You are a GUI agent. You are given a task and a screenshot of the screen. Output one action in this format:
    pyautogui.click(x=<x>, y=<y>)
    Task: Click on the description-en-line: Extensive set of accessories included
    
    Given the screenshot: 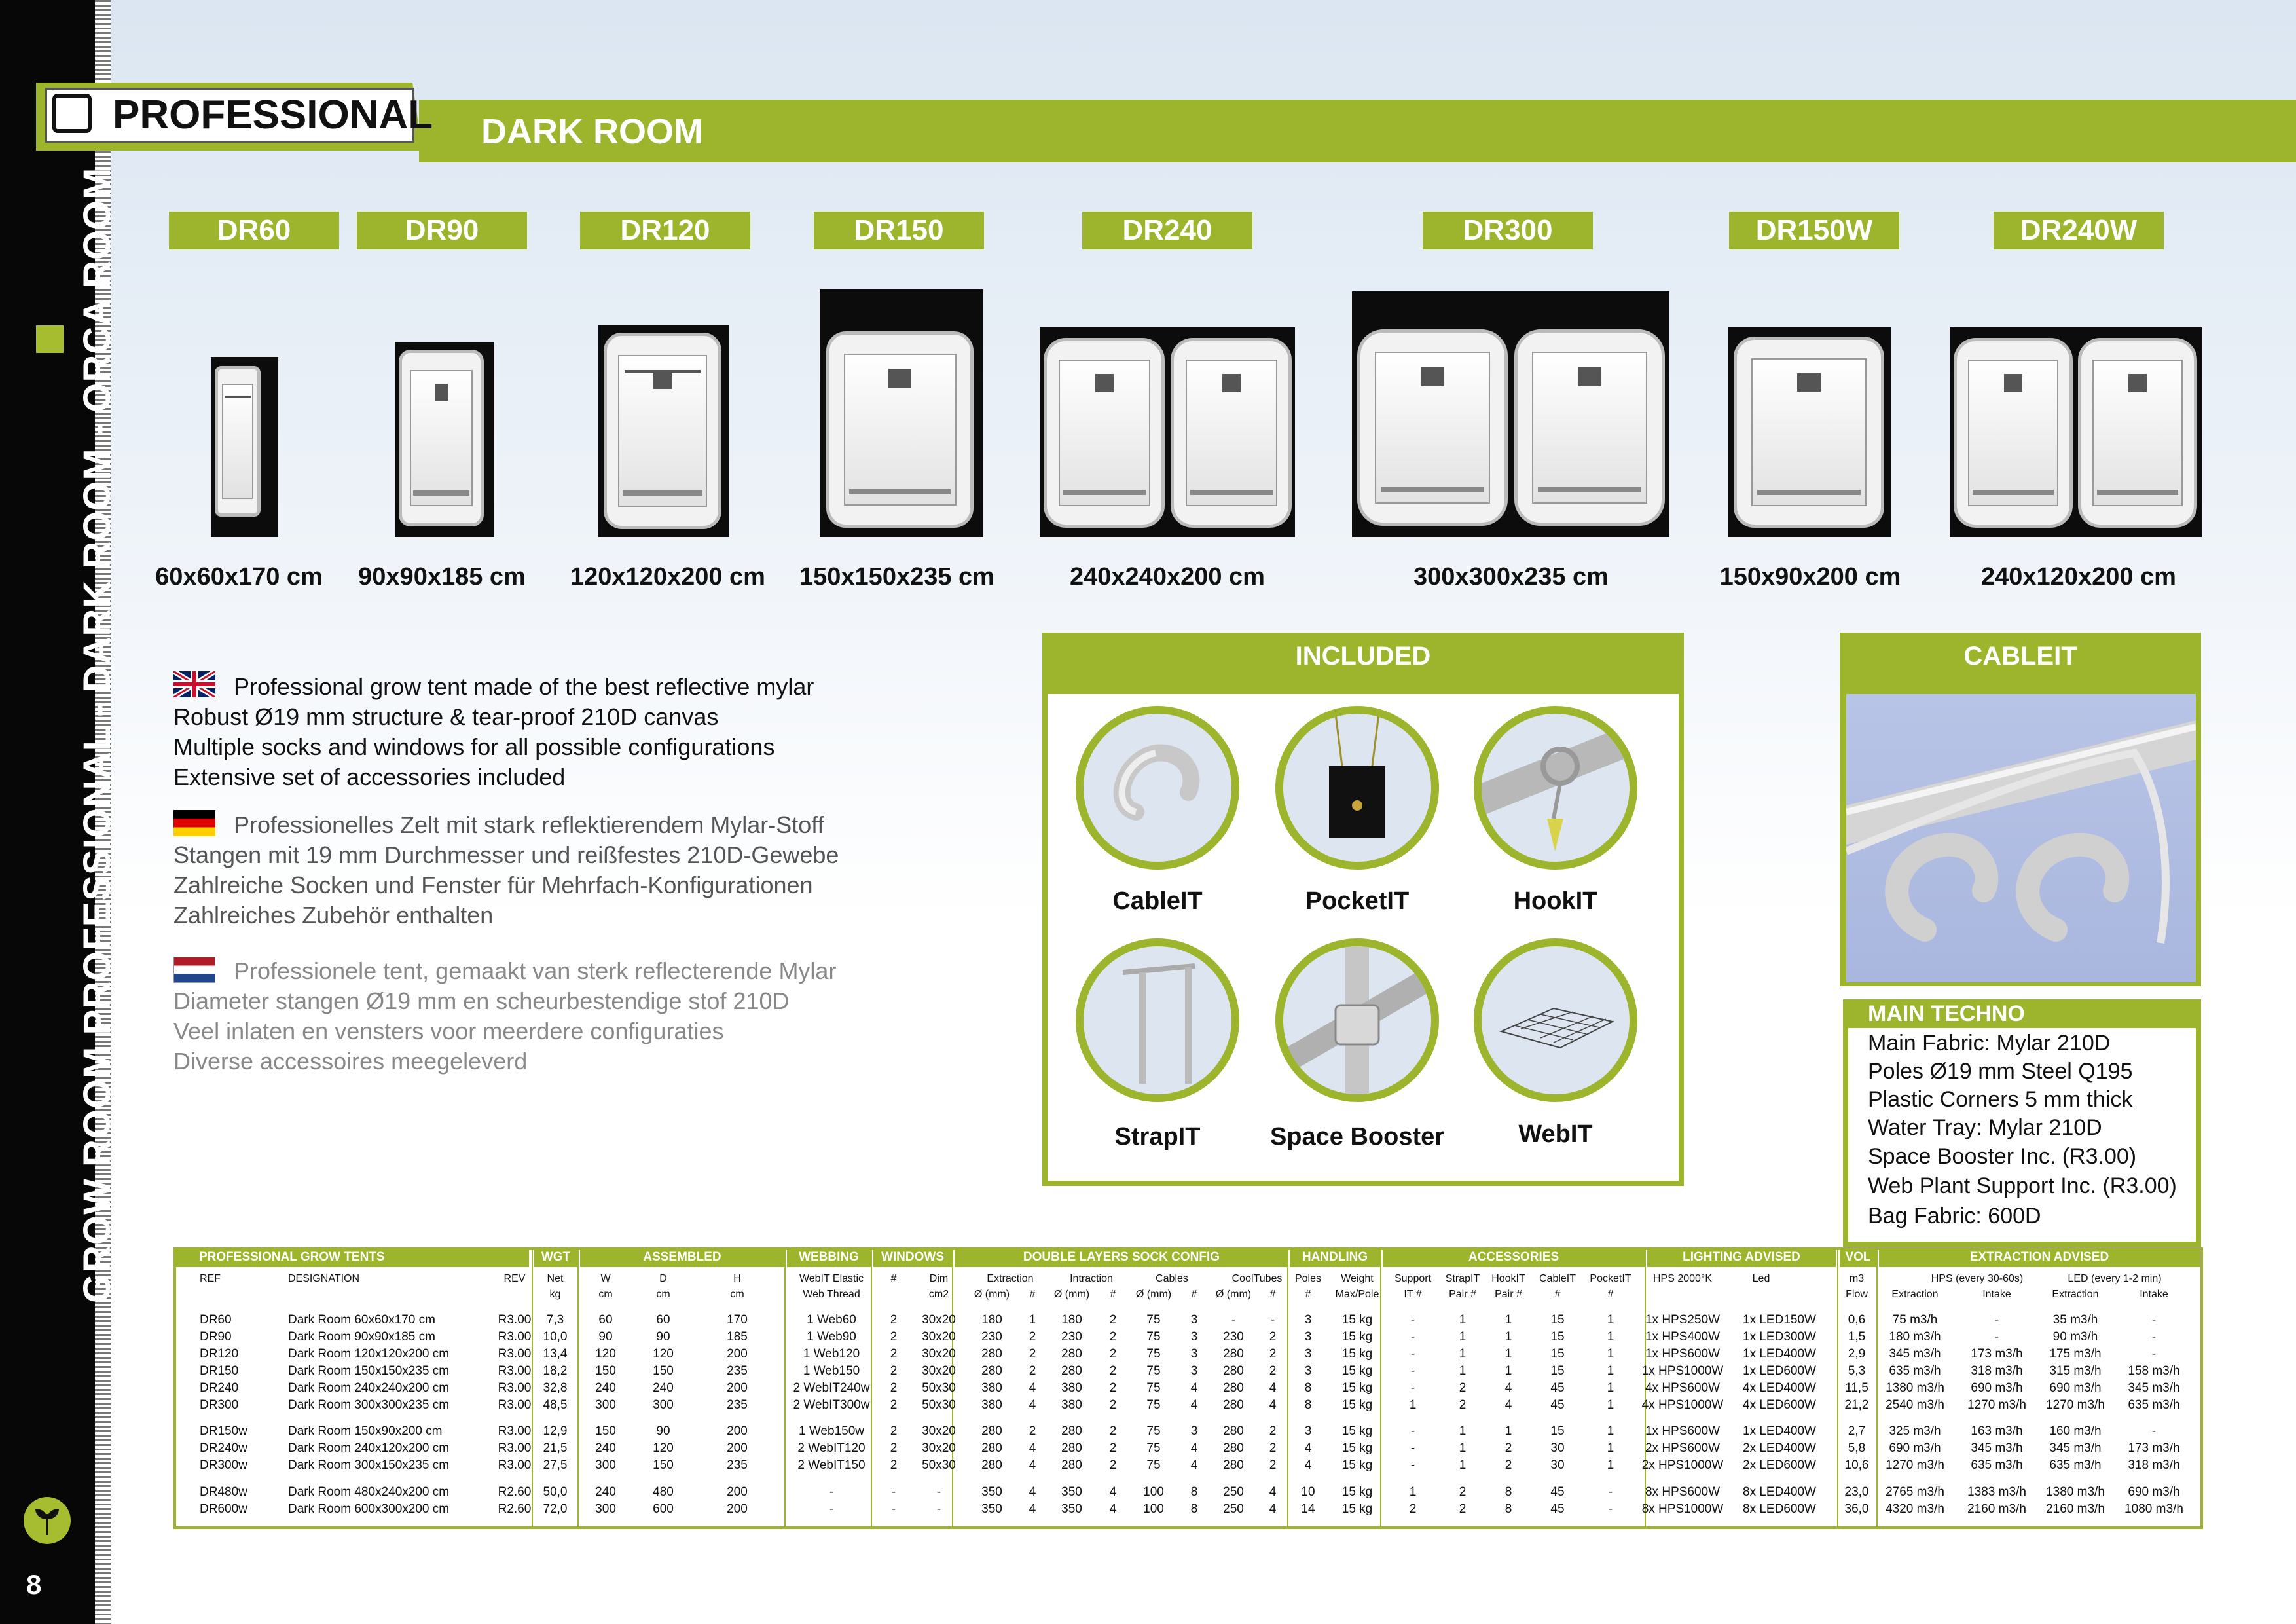 What is the action you would take?
    pyautogui.click(x=369, y=777)
    